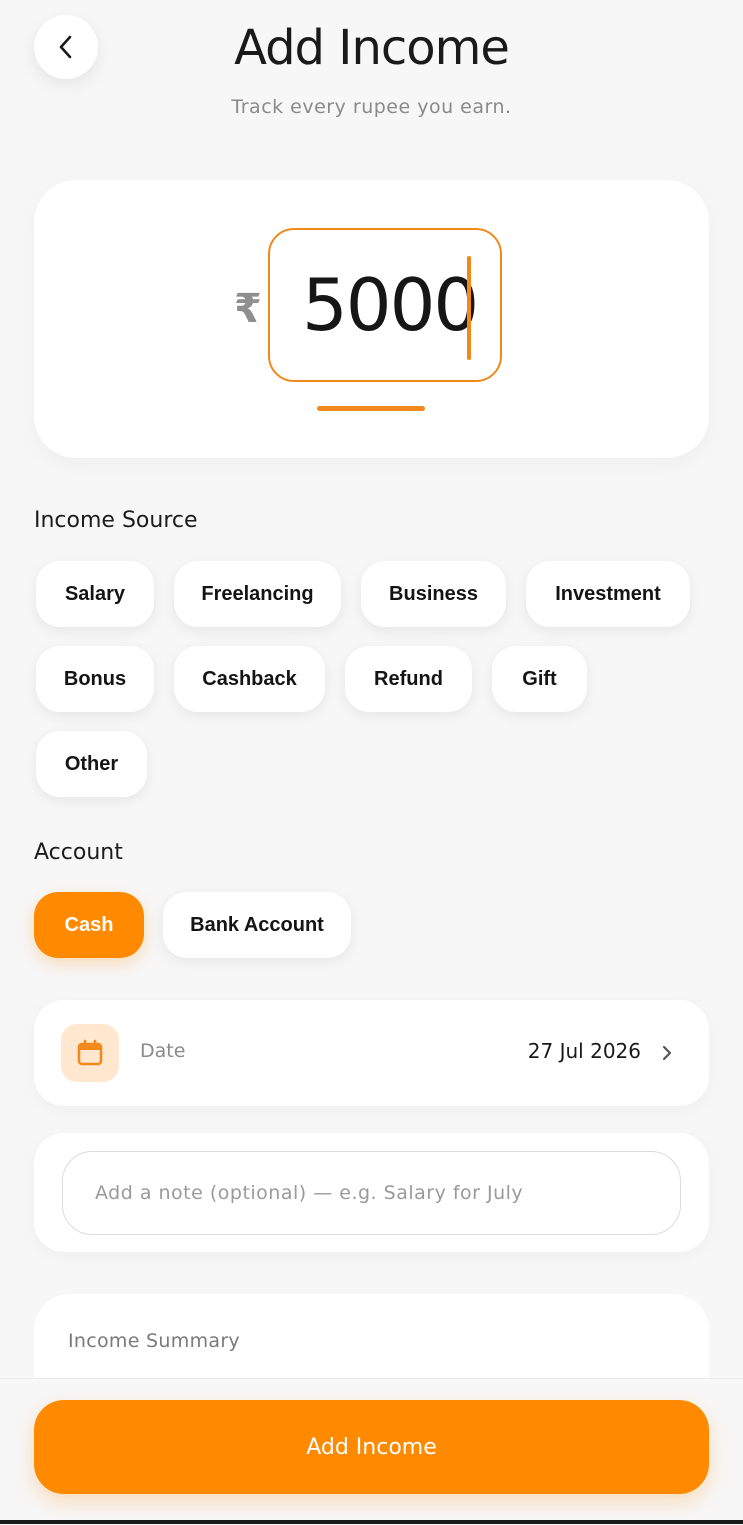 Image resolution: width=743 pixels, height=1525 pixels. I want to click on amount-underline, so click(371, 408).